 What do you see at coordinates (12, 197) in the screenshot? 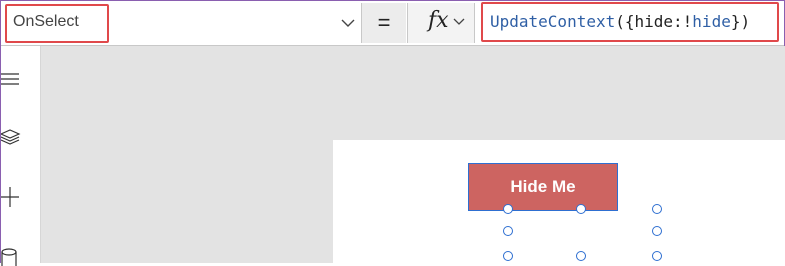
I see `insert-plus-icon` at bounding box center [12, 197].